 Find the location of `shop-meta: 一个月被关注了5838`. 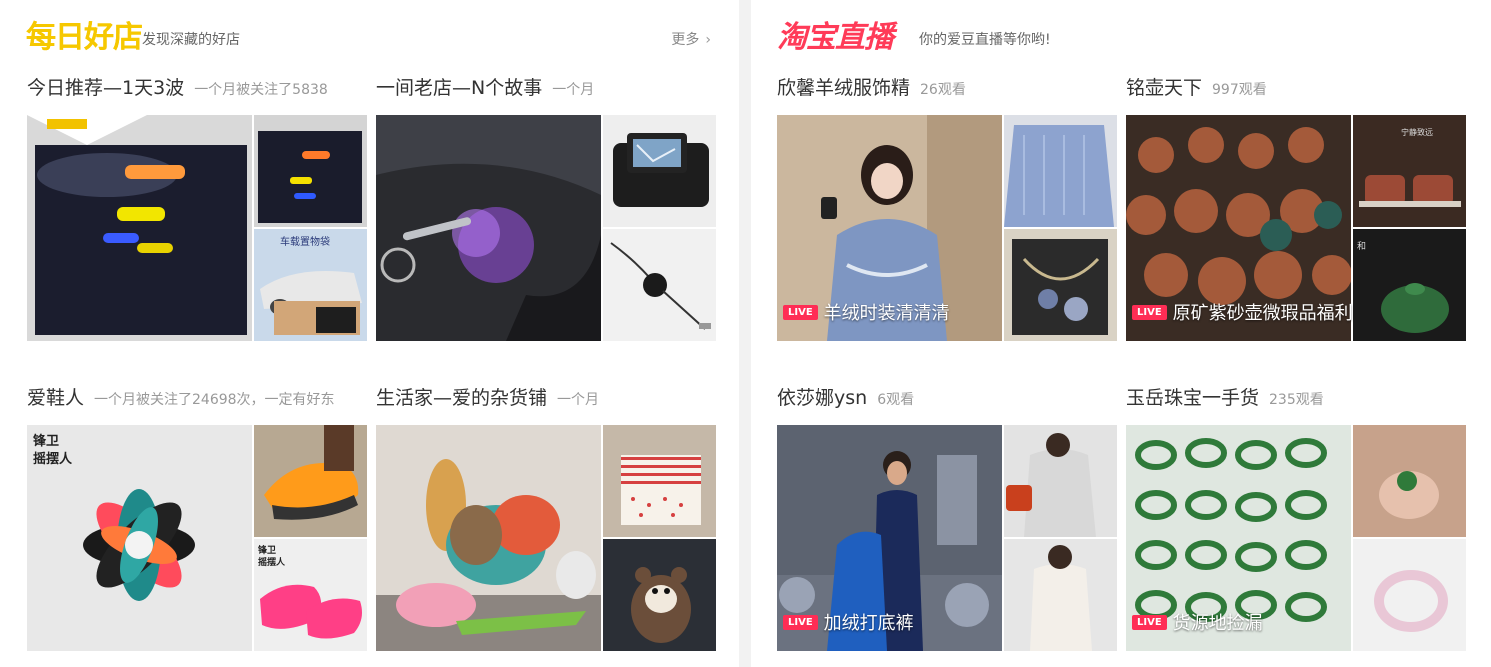

shop-meta: 一个月被关注了5838 is located at coordinates (261, 90).